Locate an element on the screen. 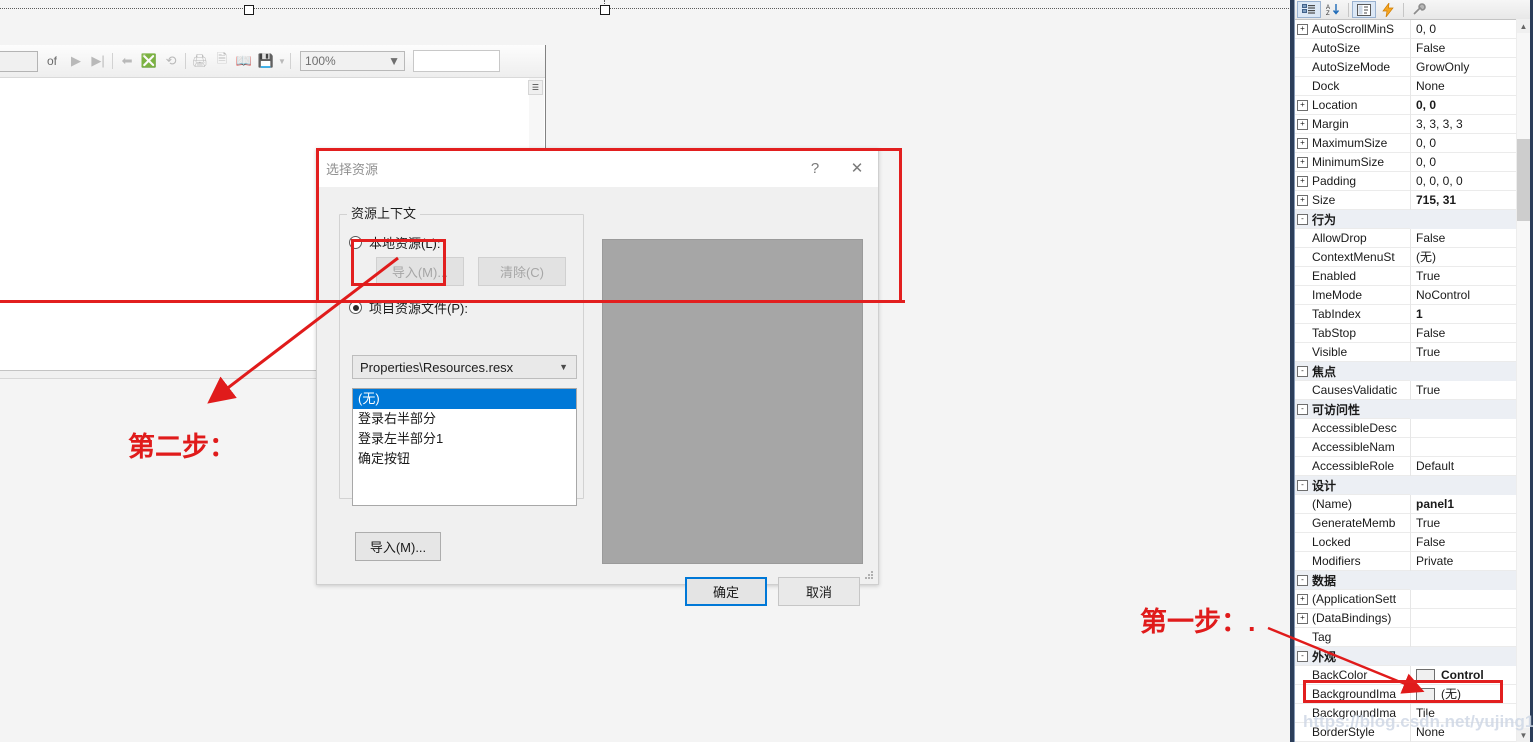  property-category-row: - 外观 is located at coordinates (1412, 656).